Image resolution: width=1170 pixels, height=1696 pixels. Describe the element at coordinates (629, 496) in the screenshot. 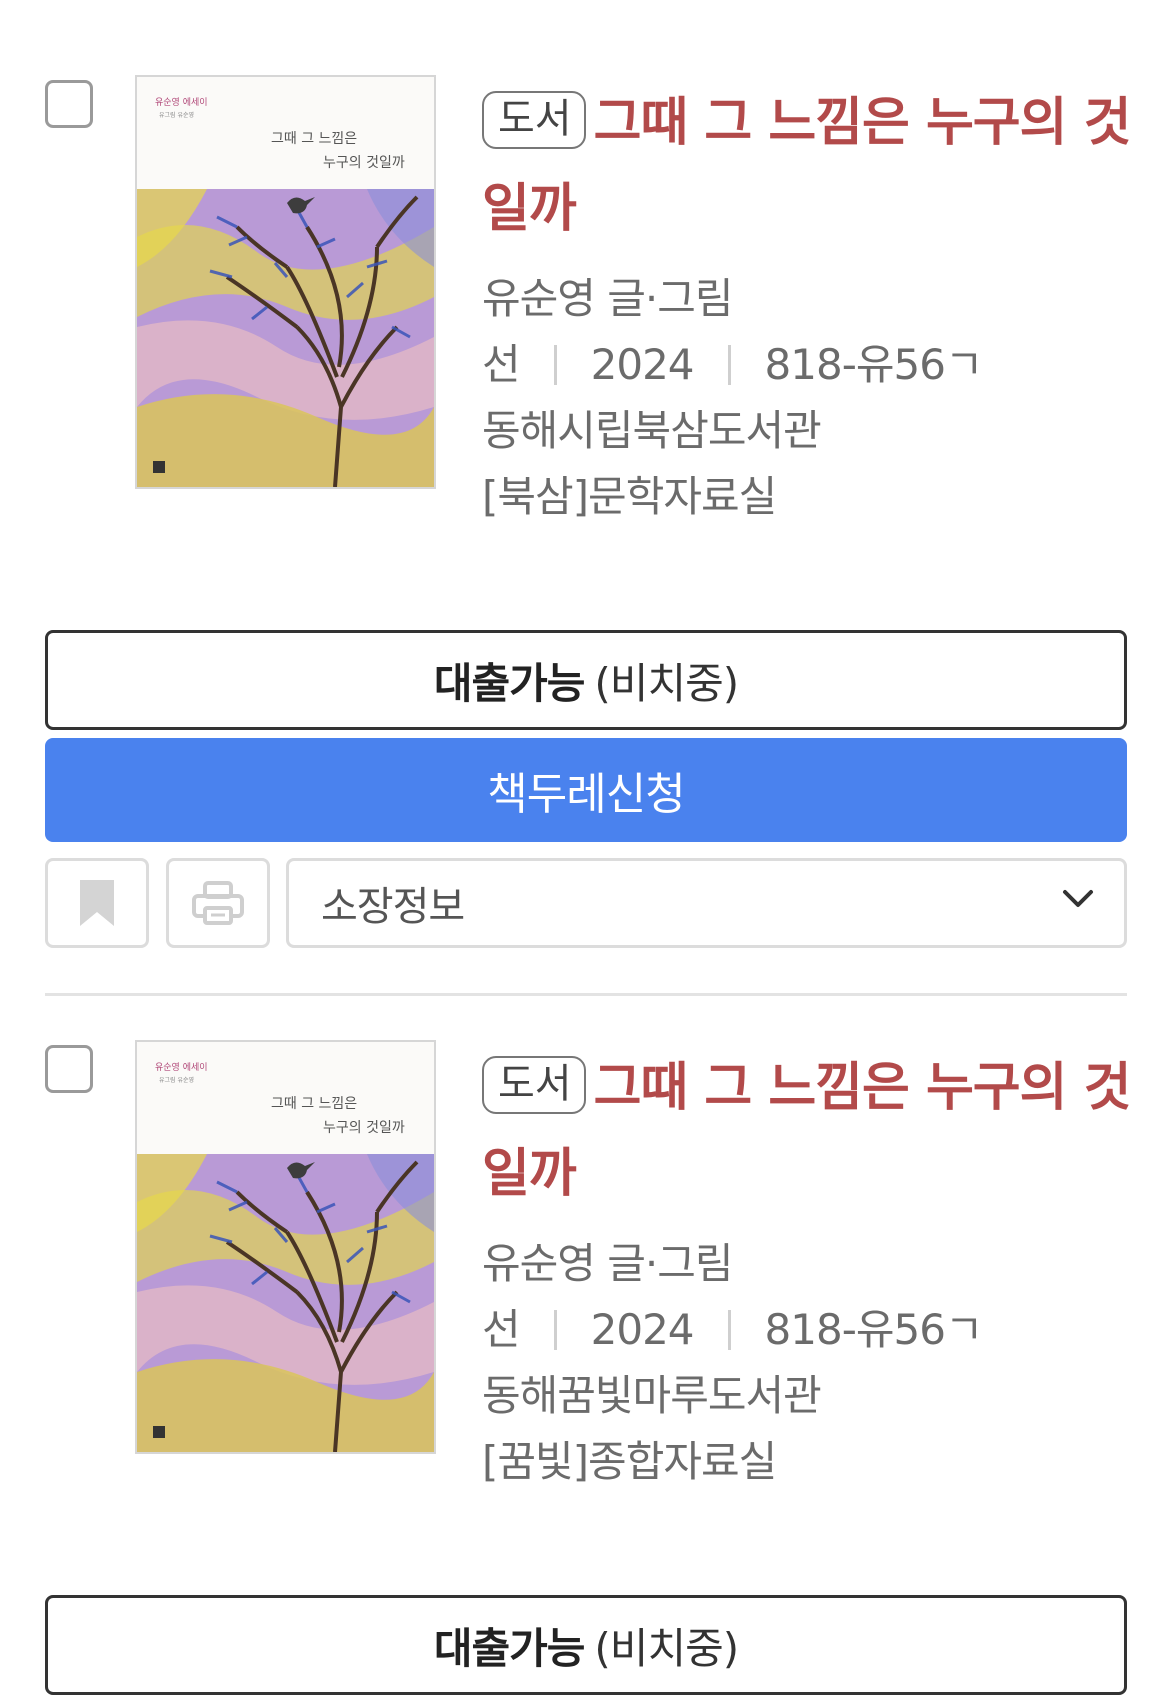

I see `book-location: [북삼]문학자료실` at that location.